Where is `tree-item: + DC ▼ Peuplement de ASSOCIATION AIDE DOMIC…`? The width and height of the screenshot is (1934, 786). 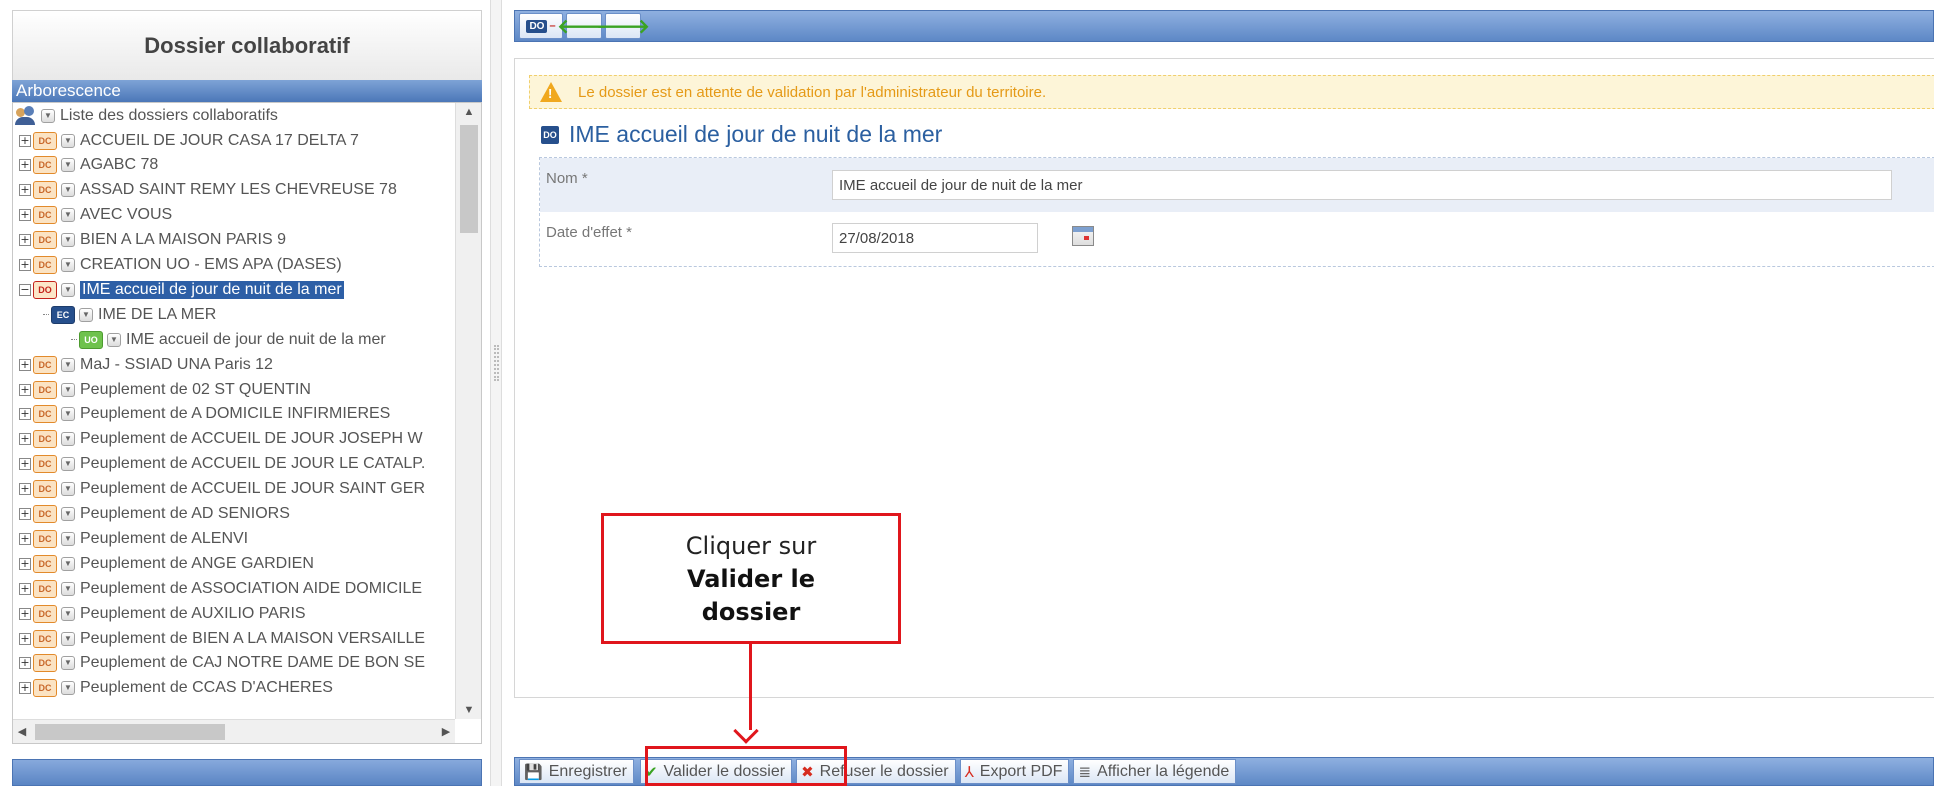
tree-item: + DC ▼ Peuplement de ASSOCIATION AIDE DOMIC… is located at coordinates (220, 588).